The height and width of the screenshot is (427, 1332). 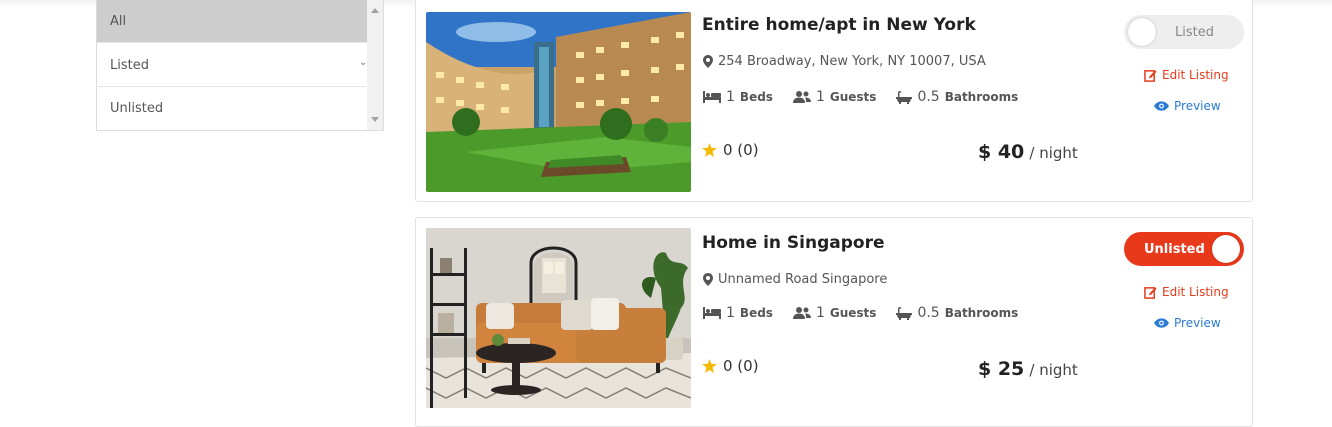 What do you see at coordinates (232, 108) in the screenshot?
I see `filter-option-unlisted: Unlisted` at bounding box center [232, 108].